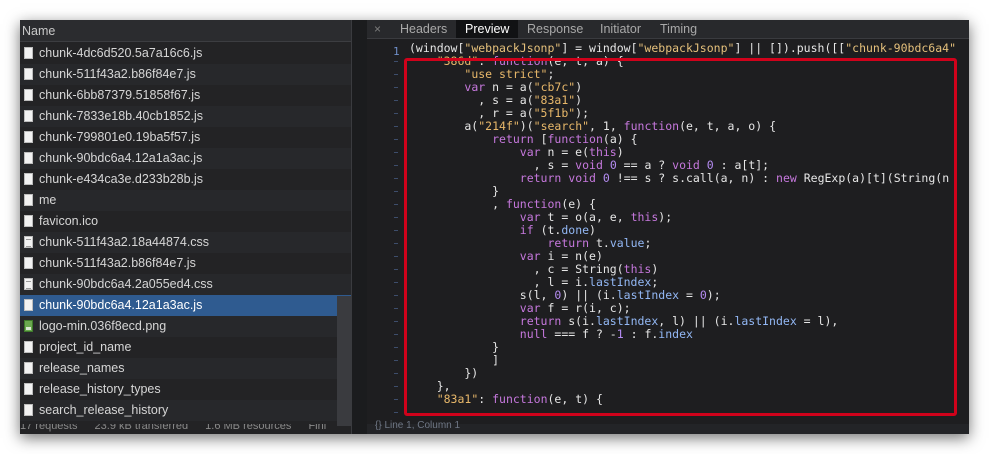  I want to click on cursor-position: {} Line 1, Column 1, so click(418, 425).